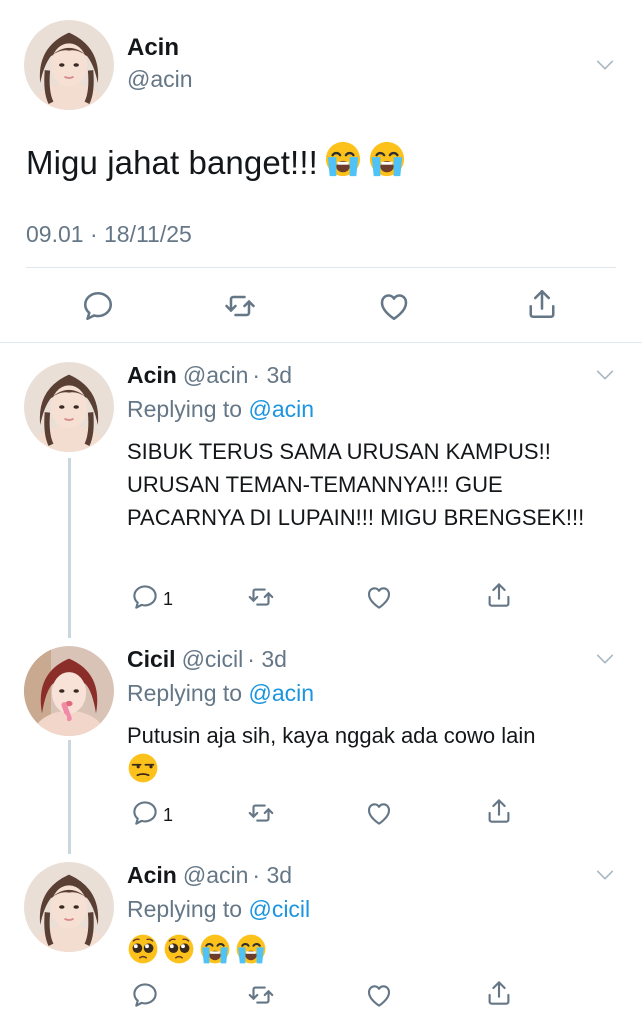  What do you see at coordinates (172, 162) in the screenshot?
I see `tweet-text-content: Migu jahat banget!!!` at bounding box center [172, 162].